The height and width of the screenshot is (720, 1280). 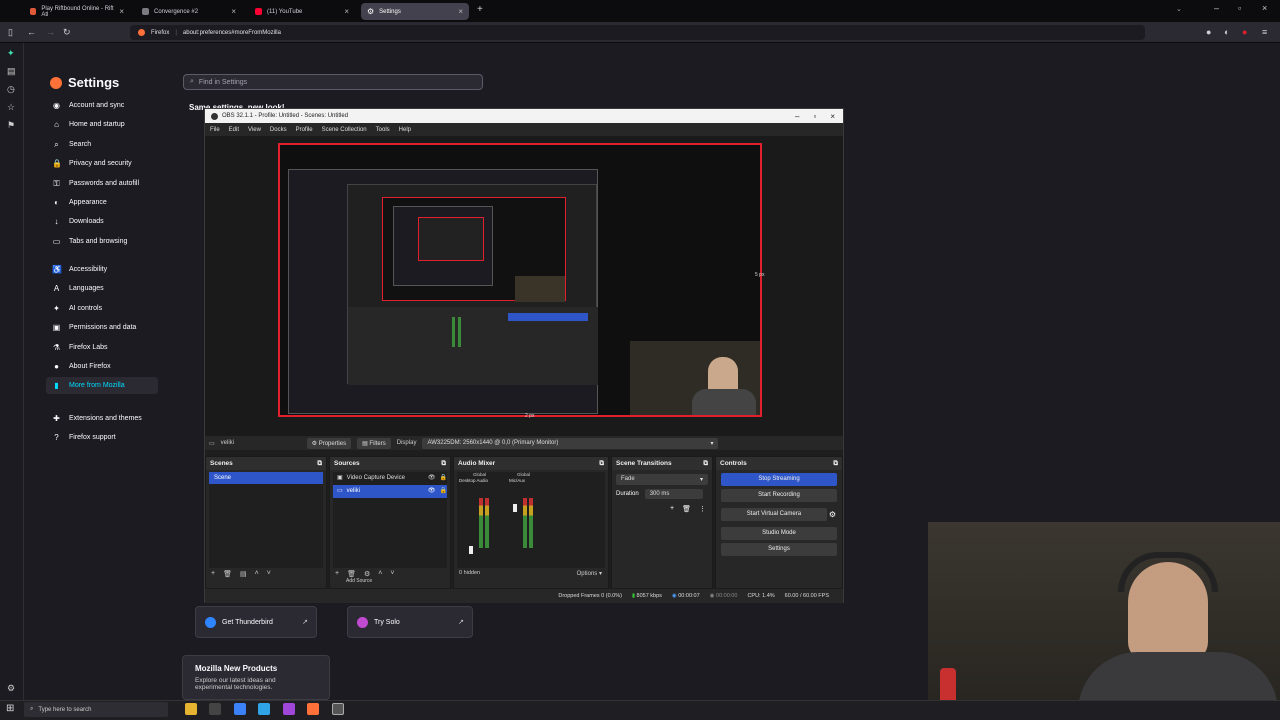 What do you see at coordinates (374, 443) in the screenshot?
I see `filters-button: ▤ Filters` at bounding box center [374, 443].